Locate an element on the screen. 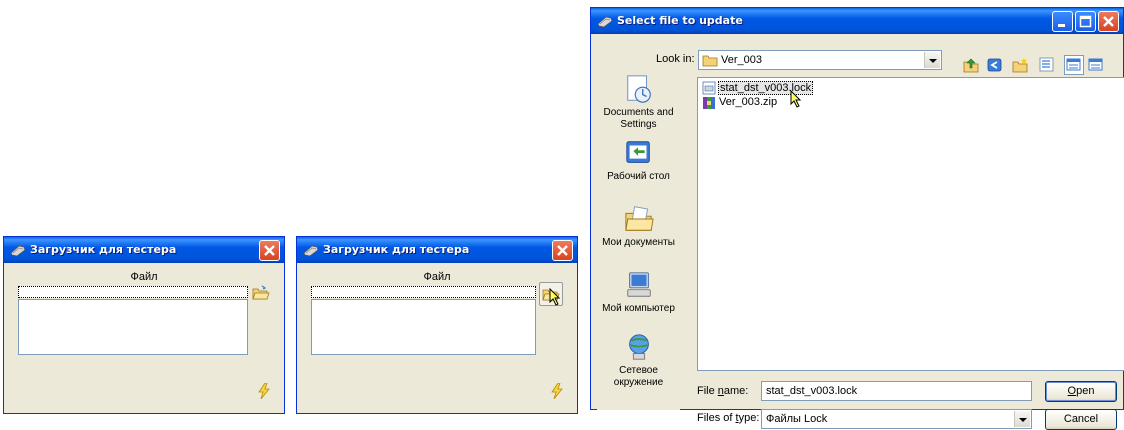 This screenshot has height=430, width=1124. lock-file-icon is located at coordinates (709, 88).